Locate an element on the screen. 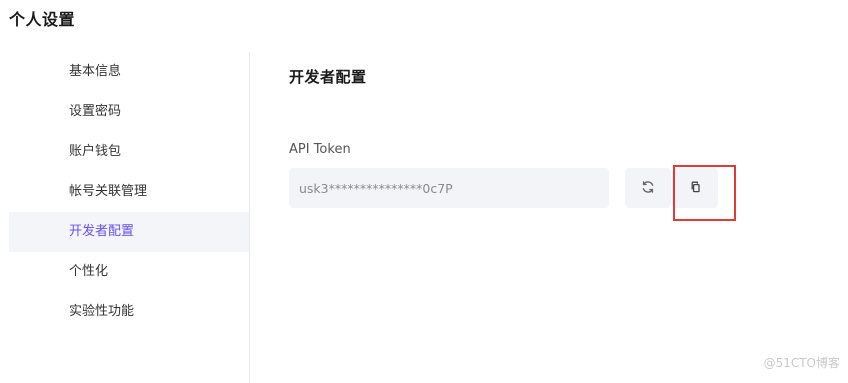 Image resolution: width=848 pixels, height=383 pixels. sidebar-item-basic-info: 基本信息 is located at coordinates (129, 72).